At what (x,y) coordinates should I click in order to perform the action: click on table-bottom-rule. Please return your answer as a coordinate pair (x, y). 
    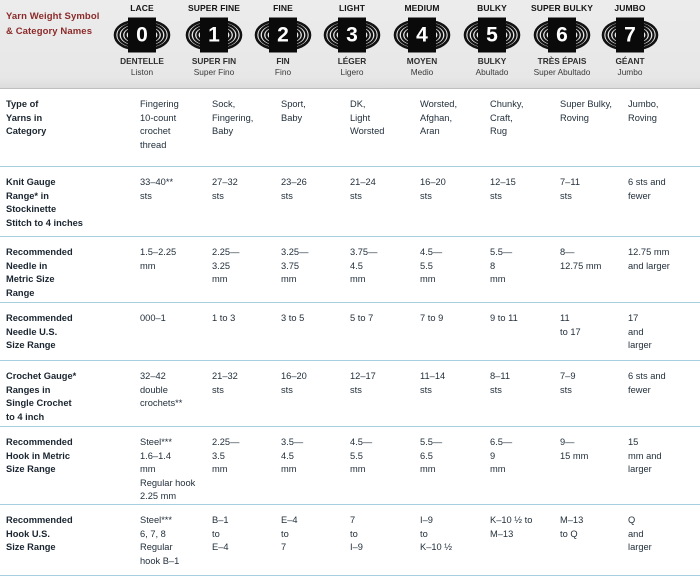
    Looking at the image, I should click on (350, 575).